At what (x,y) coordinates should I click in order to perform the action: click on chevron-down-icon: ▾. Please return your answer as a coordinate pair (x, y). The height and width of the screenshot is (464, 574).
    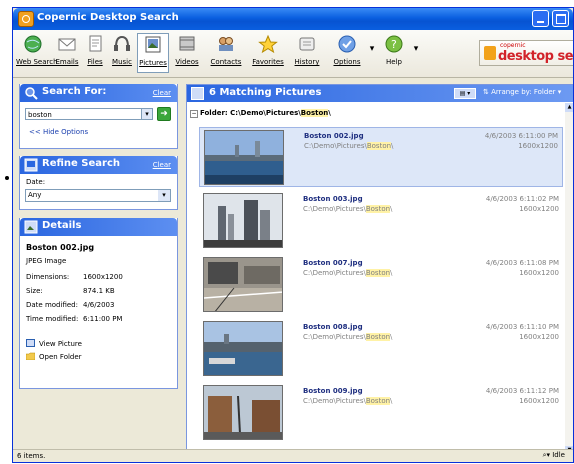
    Looking at the image, I should click on (164, 195).